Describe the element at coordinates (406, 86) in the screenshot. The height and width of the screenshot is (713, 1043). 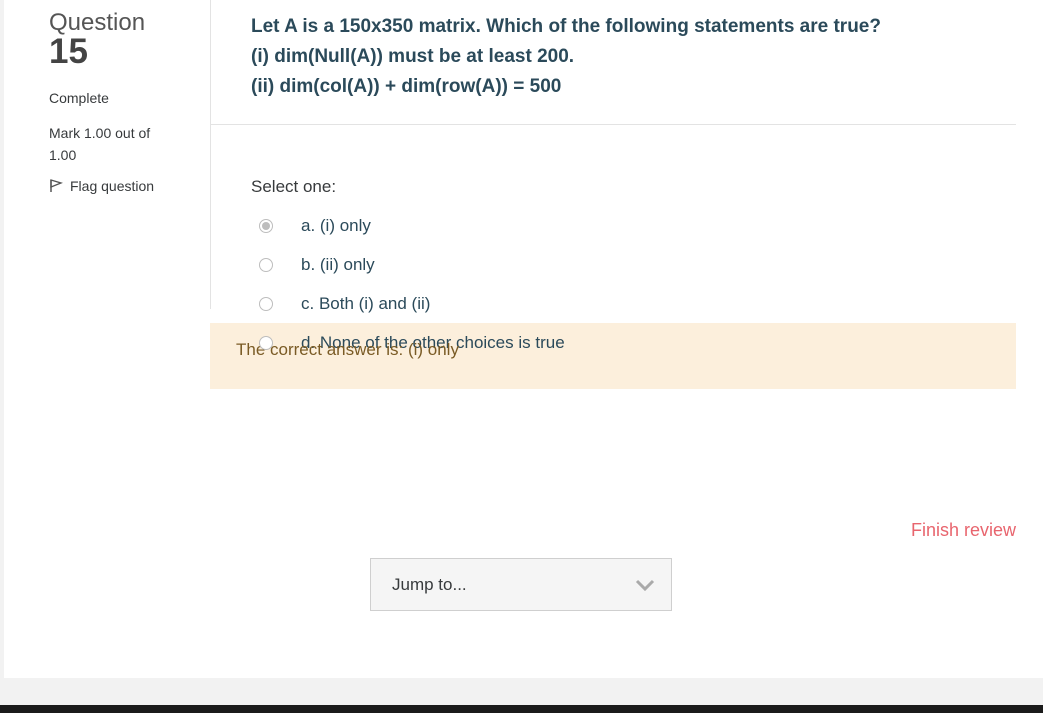
I see `question-line: (ii) dim(col(A)) + dim(row(A)) = 500` at that location.